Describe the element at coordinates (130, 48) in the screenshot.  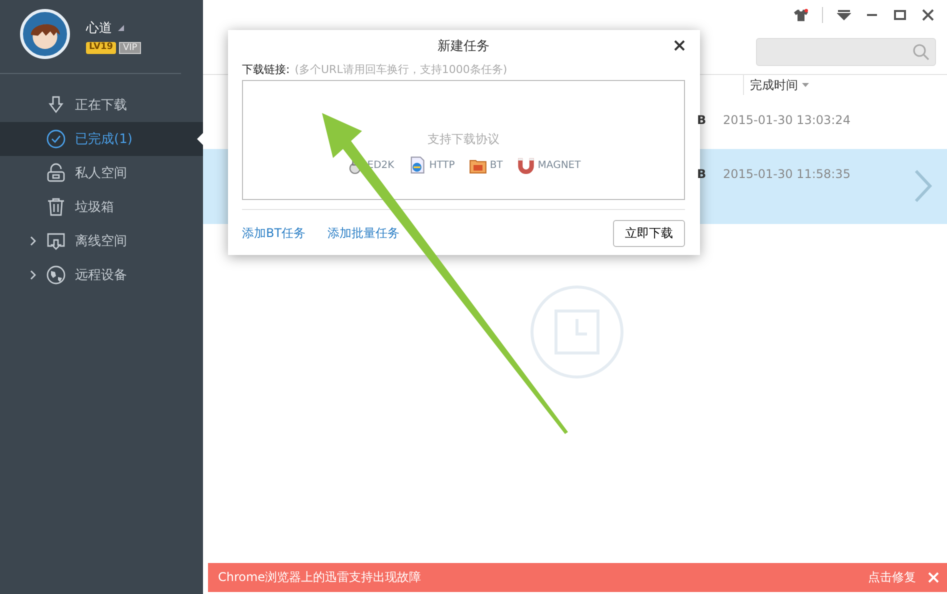
I see `vip-badge: VIP` at that location.